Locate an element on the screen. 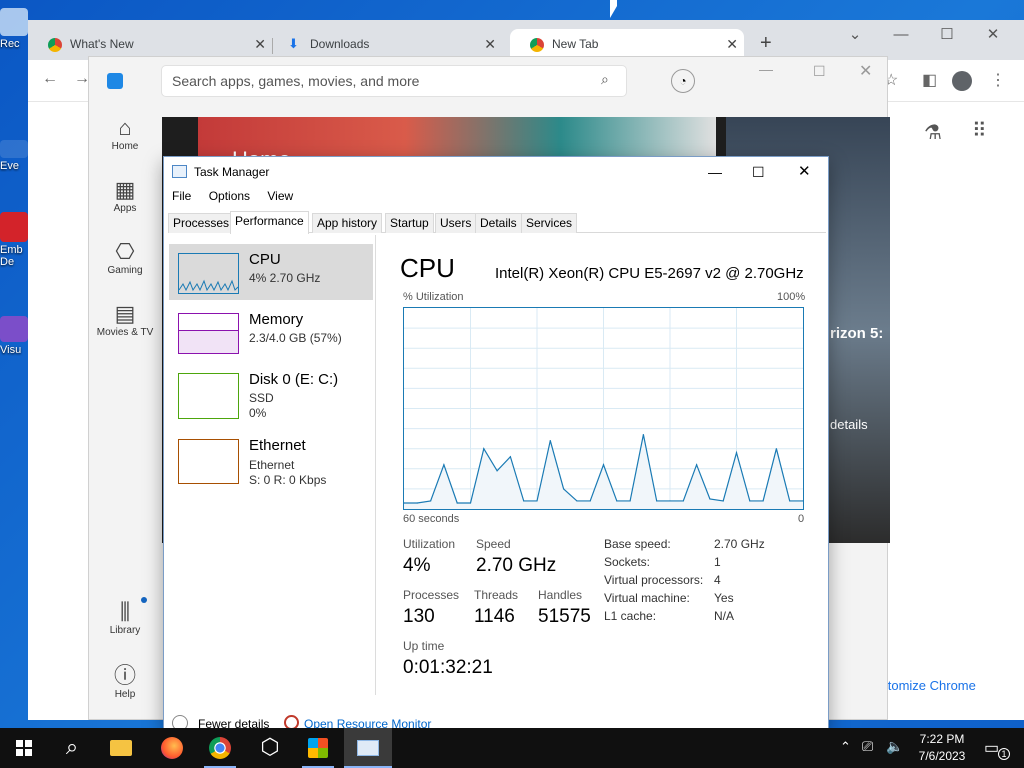  tm-maximize-button: ☐ is located at coordinates (758, 172).